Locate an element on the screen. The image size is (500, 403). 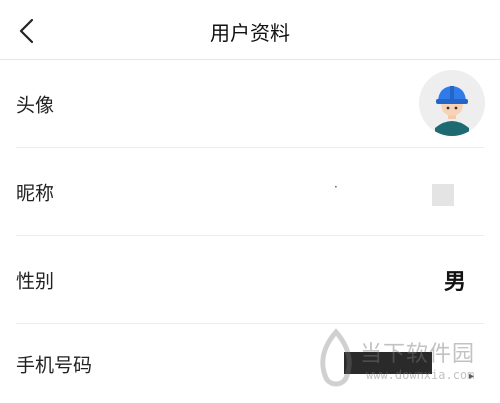
phone-value is located at coordinates (388, 363).